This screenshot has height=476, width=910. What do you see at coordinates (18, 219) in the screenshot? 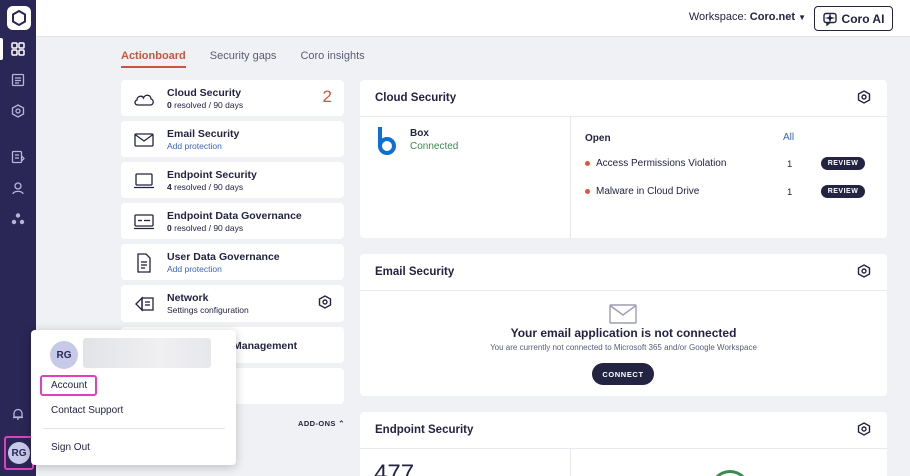
I see `connectors-icon` at bounding box center [18, 219].